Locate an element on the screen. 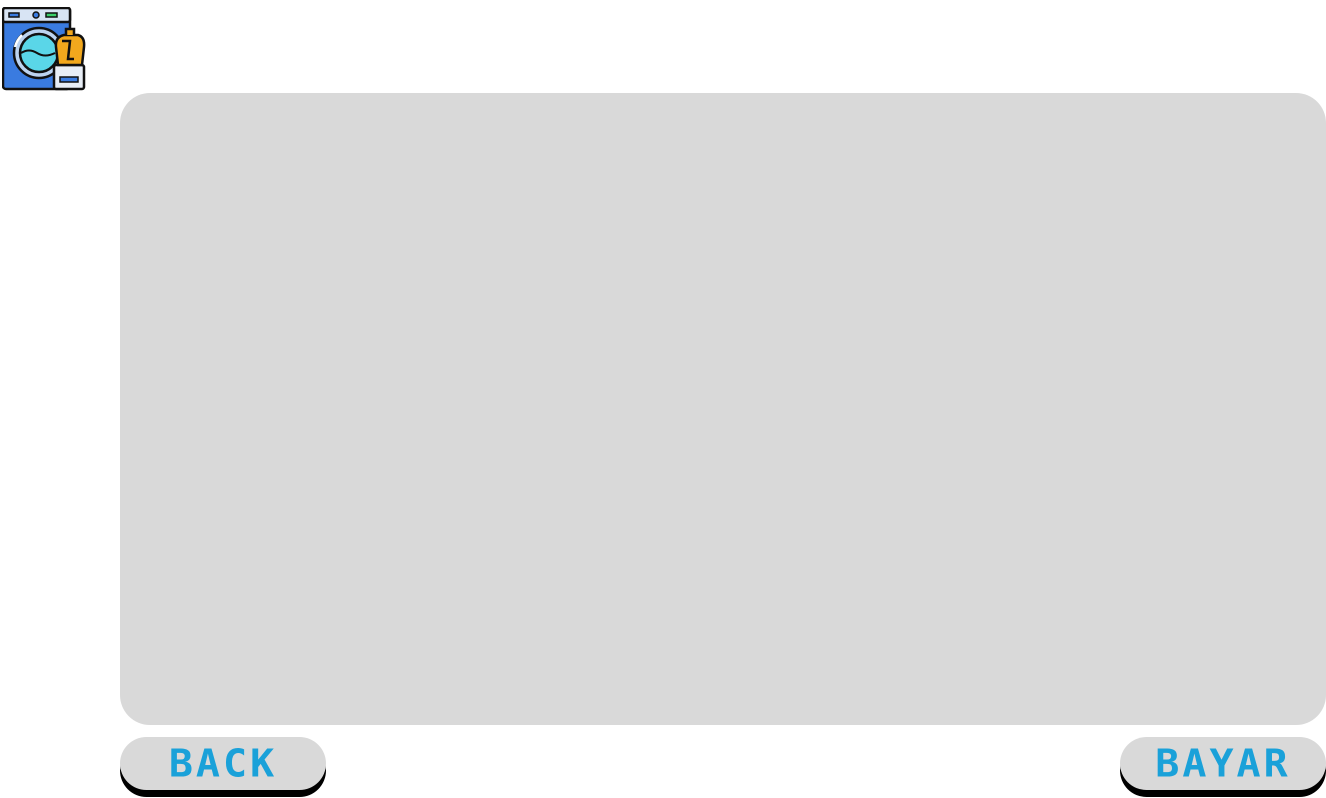 The image size is (1326, 798). pay-button: BAYAR is located at coordinates (1223, 763).